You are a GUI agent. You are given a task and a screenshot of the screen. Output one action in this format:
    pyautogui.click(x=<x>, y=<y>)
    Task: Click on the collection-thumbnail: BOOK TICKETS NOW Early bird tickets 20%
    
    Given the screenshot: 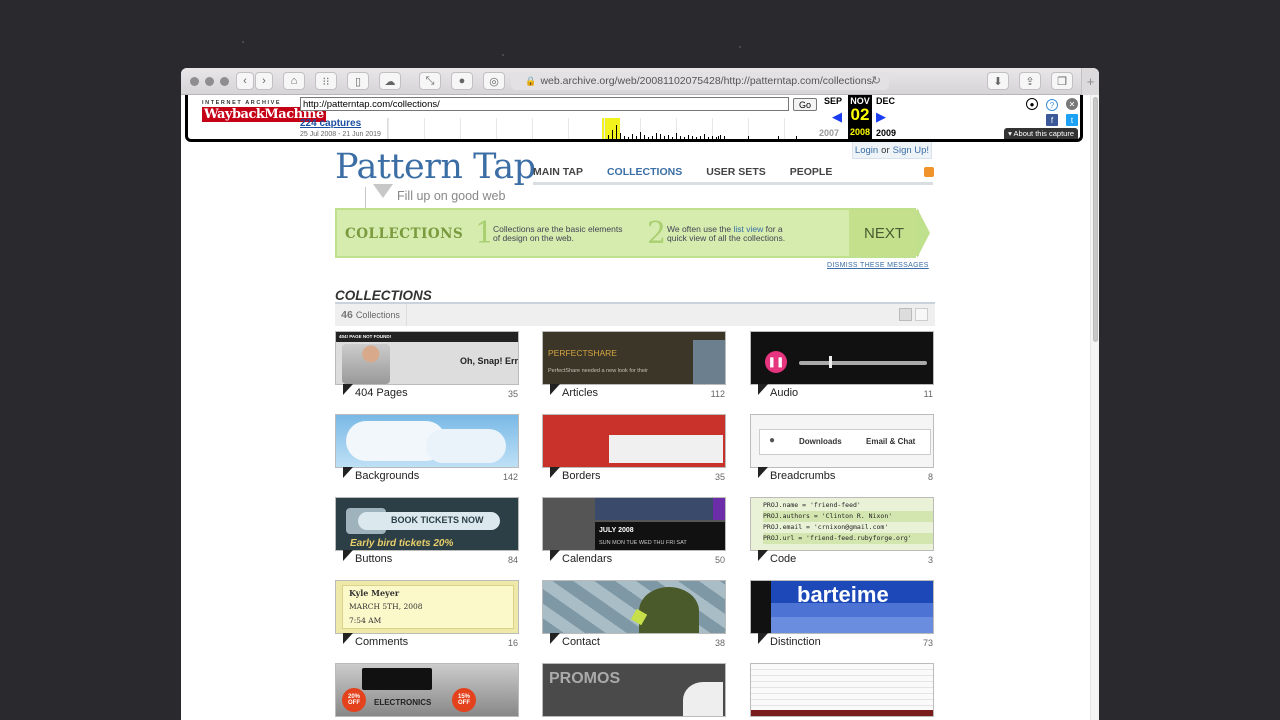 What is the action you would take?
    pyautogui.click(x=427, y=524)
    